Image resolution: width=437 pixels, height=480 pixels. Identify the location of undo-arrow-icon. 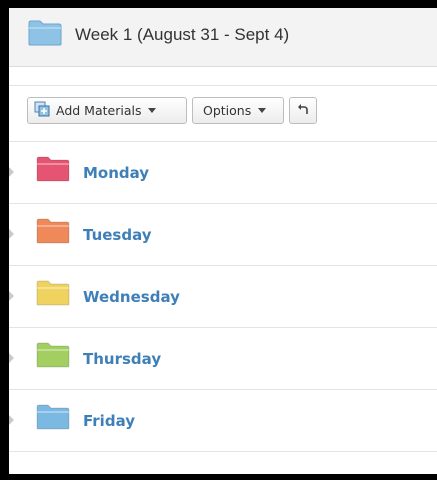
(303, 110).